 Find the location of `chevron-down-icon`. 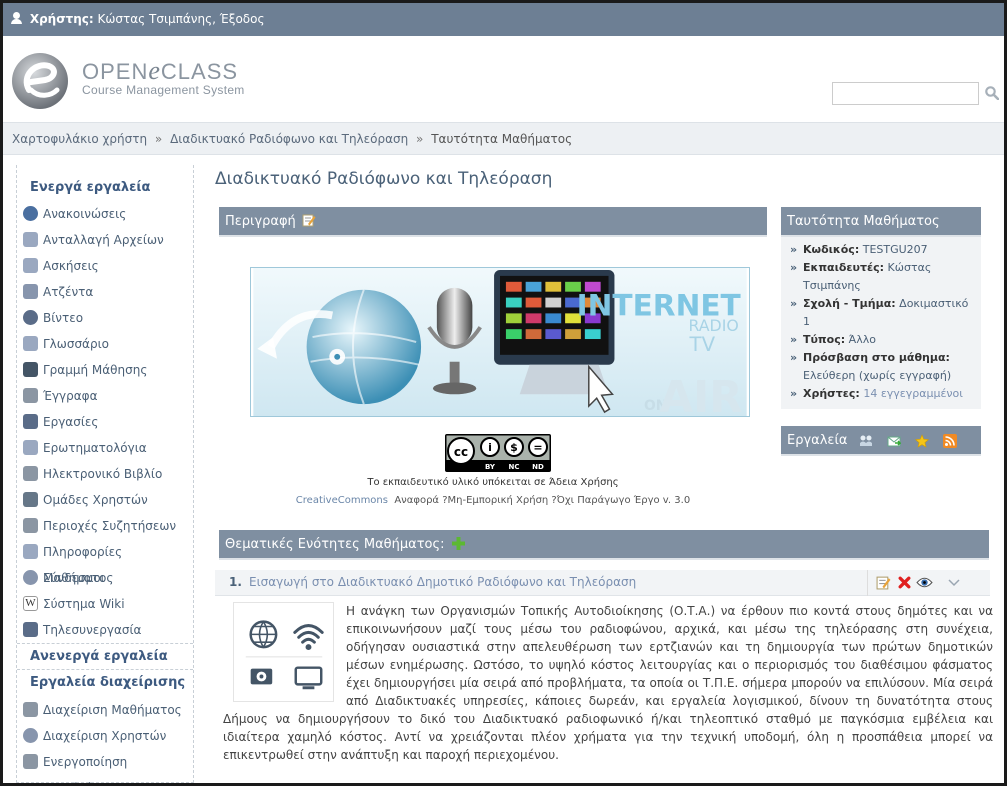

chevron-down-icon is located at coordinates (954, 583).